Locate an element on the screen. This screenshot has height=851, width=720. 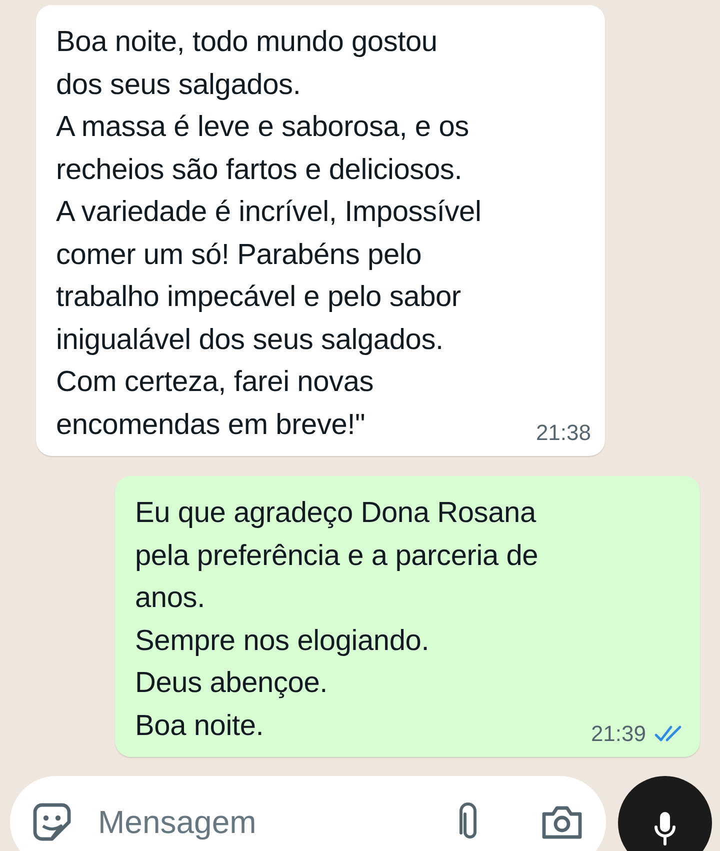
placeholder-text: Mensagem is located at coordinates (178, 822).